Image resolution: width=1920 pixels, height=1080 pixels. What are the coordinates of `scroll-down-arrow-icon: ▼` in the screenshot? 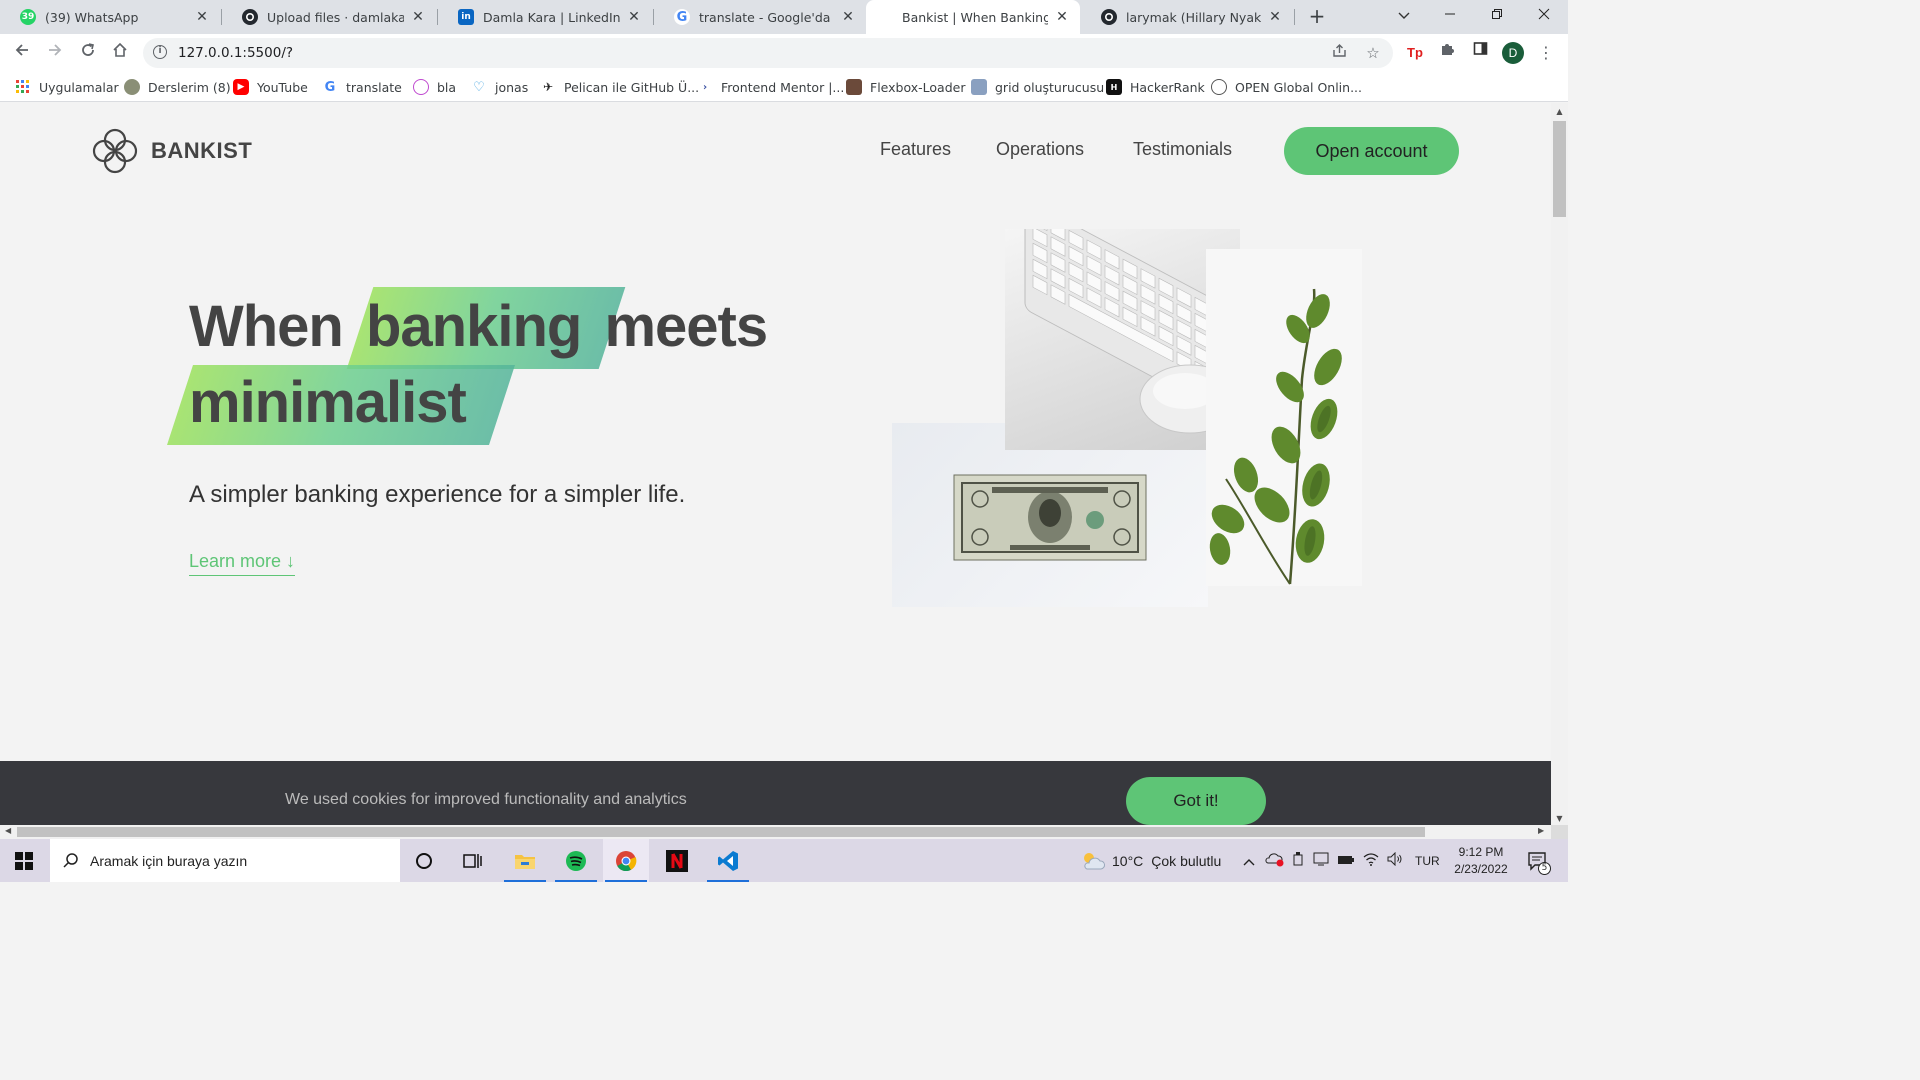 It's located at (1559, 818).